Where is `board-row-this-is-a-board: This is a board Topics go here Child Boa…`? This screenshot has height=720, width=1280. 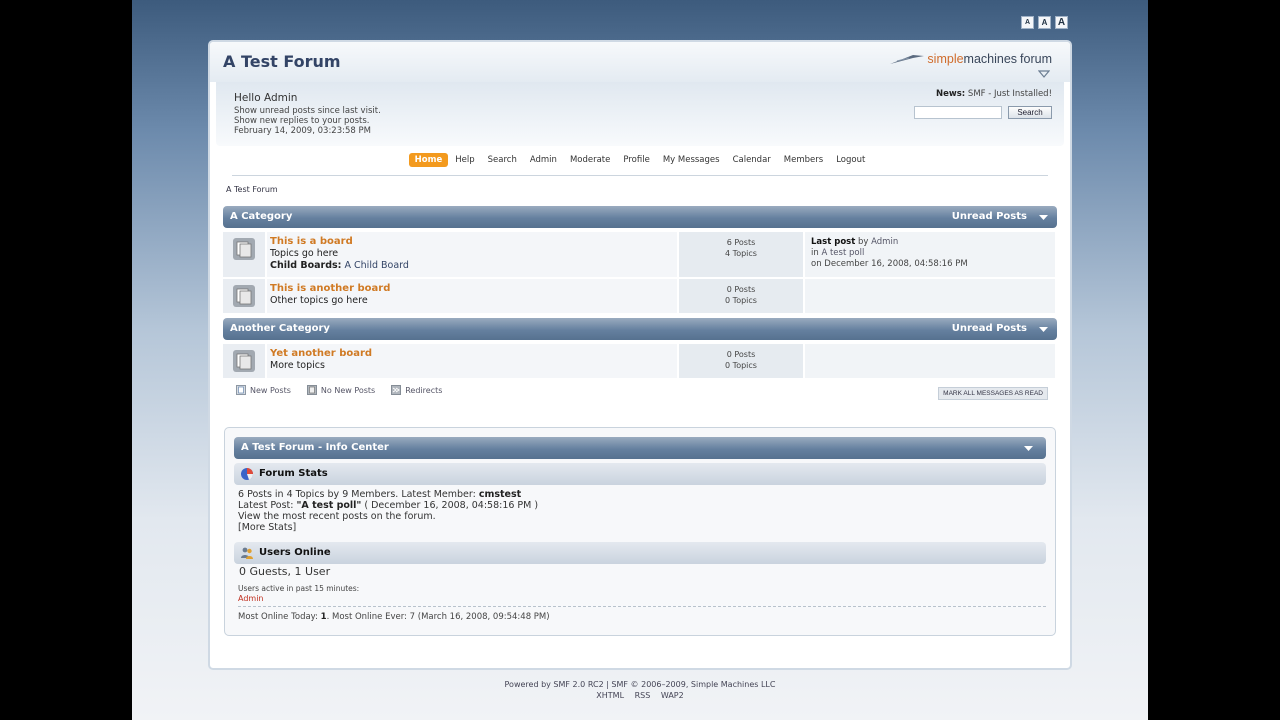
board-row-this-is-a-board: This is a board Topics go here Child Boa… is located at coordinates (639, 254).